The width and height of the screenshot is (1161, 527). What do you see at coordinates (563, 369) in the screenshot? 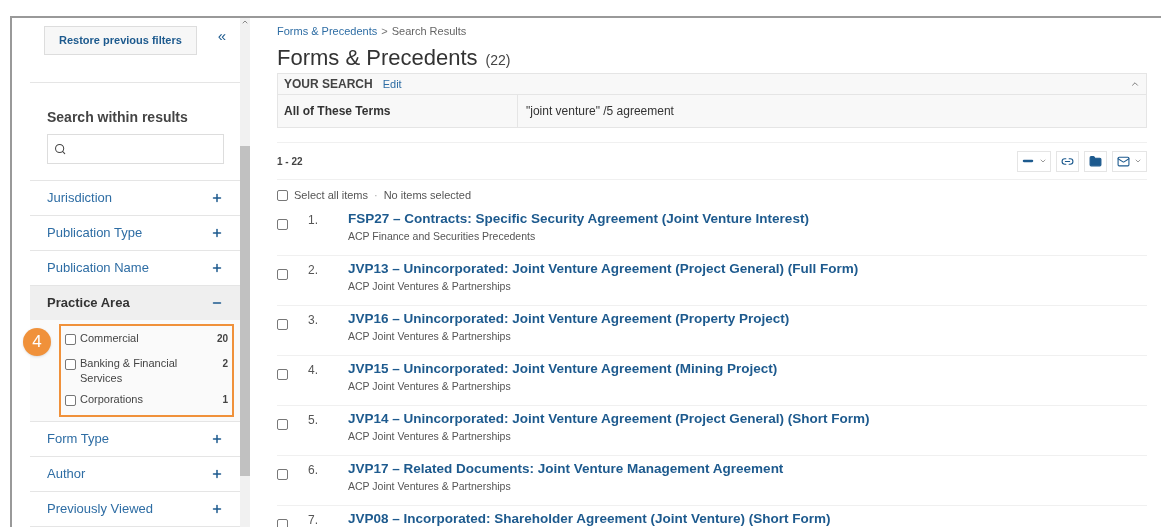
I see `result-title-link: JVP15 – Unincorporated: Joint Venture Agreement (Mining Project)` at bounding box center [563, 369].